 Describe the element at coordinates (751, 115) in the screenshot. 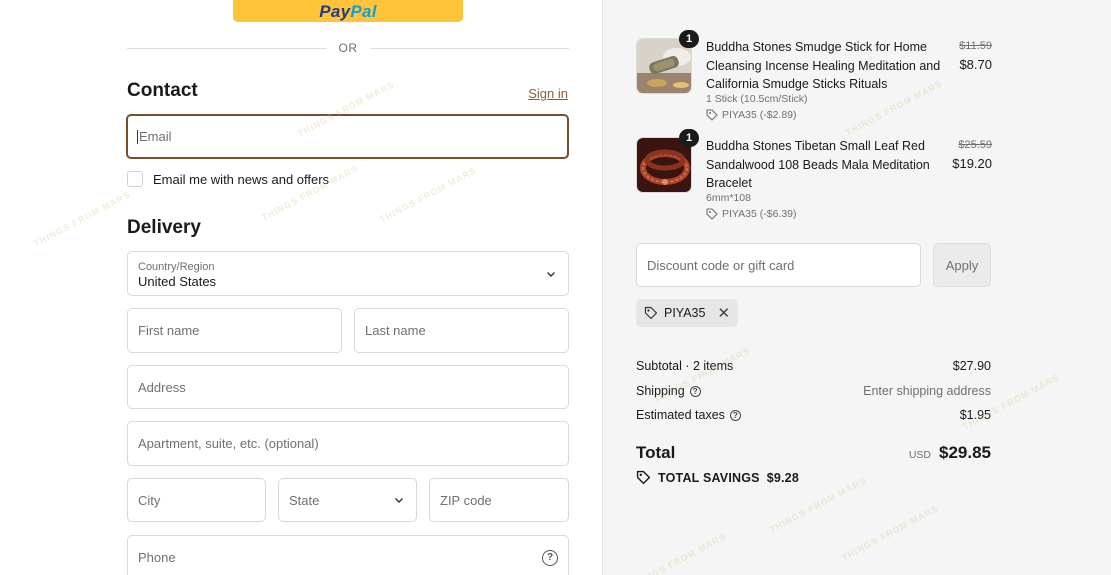

I see `item-discount: PIYA35 (-$2.89)` at that location.